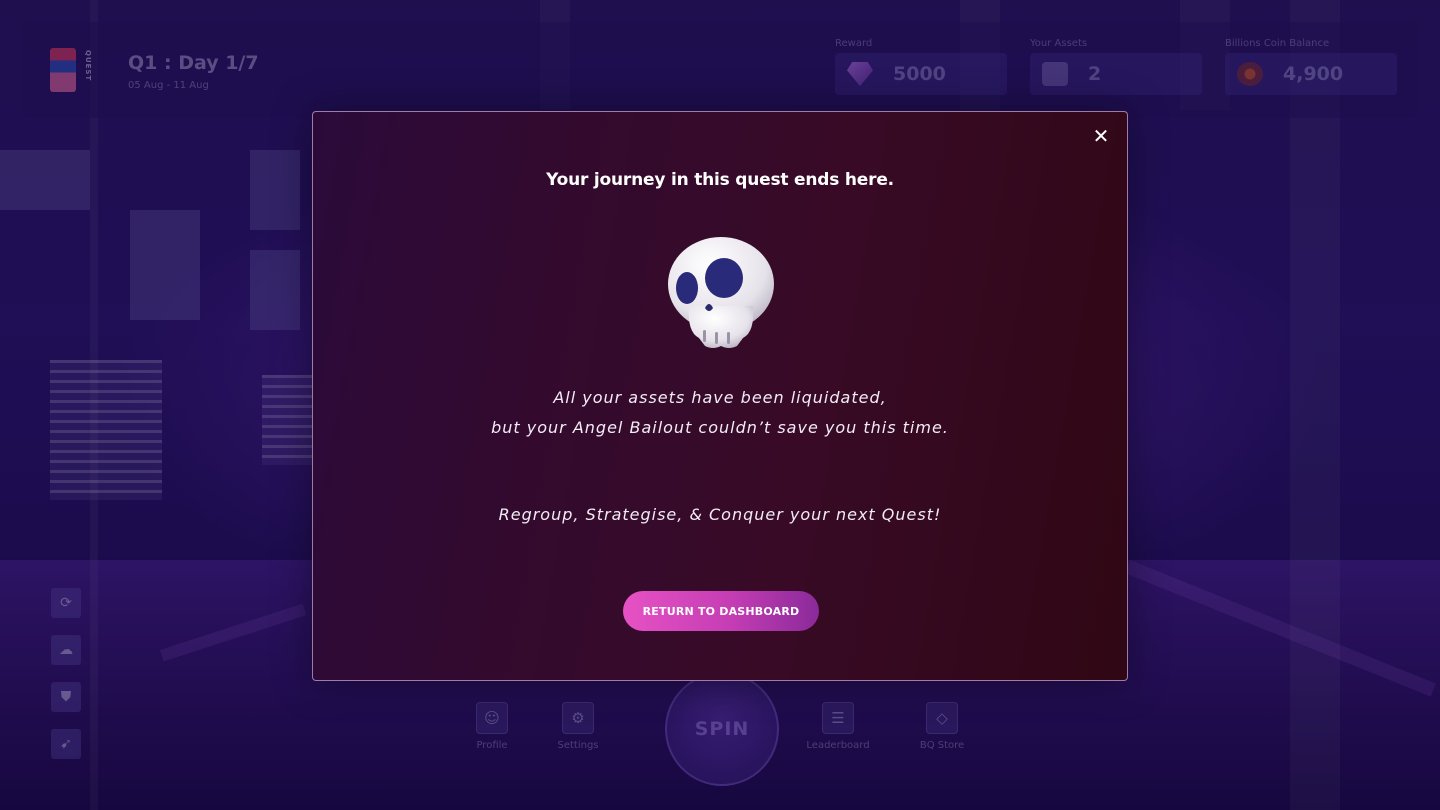 This screenshot has width=1440, height=810. I want to click on return-to-dashboard-button: RETURN TO DASHBOARD, so click(721, 611).